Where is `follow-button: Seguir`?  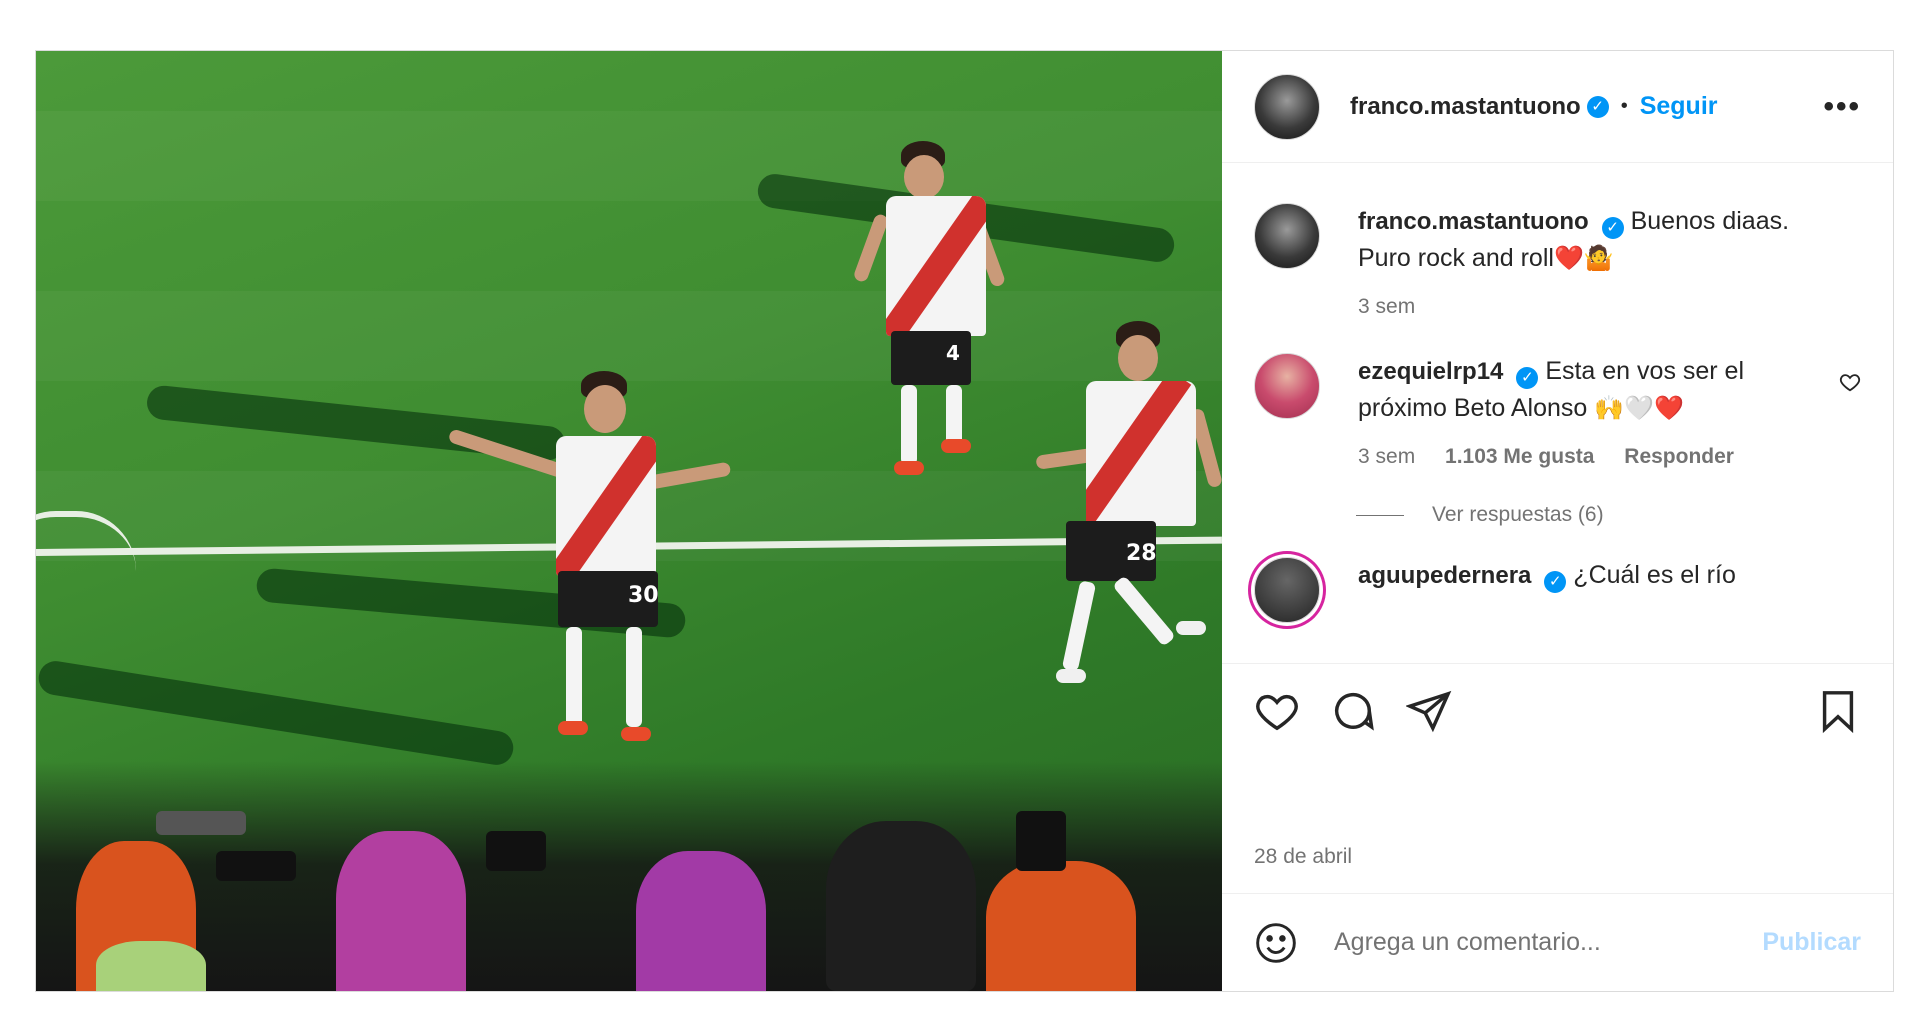 follow-button: Seguir is located at coordinates (1679, 106).